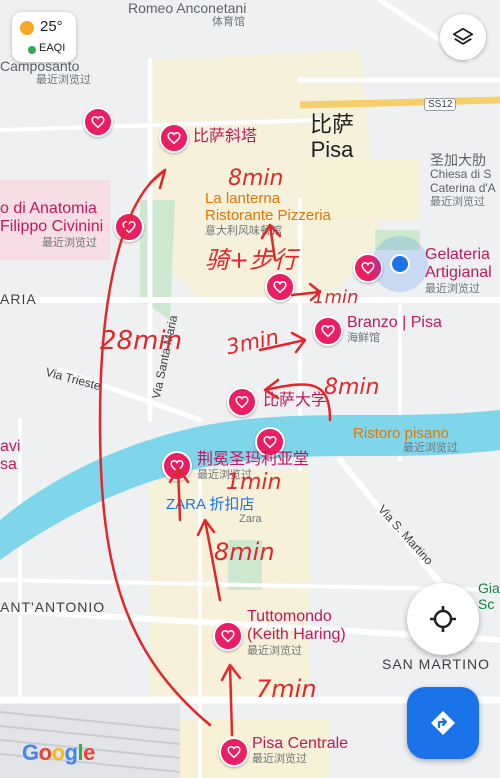 The height and width of the screenshot is (778, 500). What do you see at coordinates (244, 552) in the screenshot?
I see `annotation-8min-low: 8min` at bounding box center [244, 552].